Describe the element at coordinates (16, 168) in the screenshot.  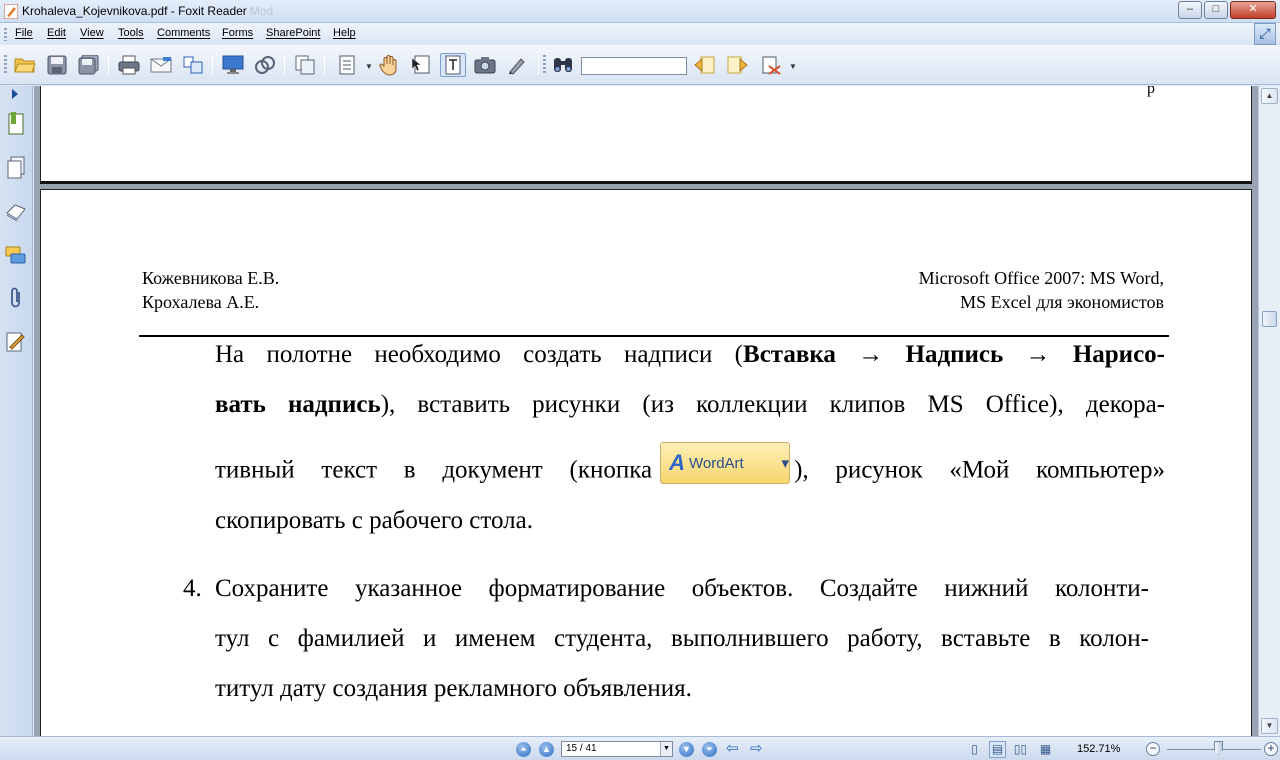
I see `pages-panel-icon` at that location.